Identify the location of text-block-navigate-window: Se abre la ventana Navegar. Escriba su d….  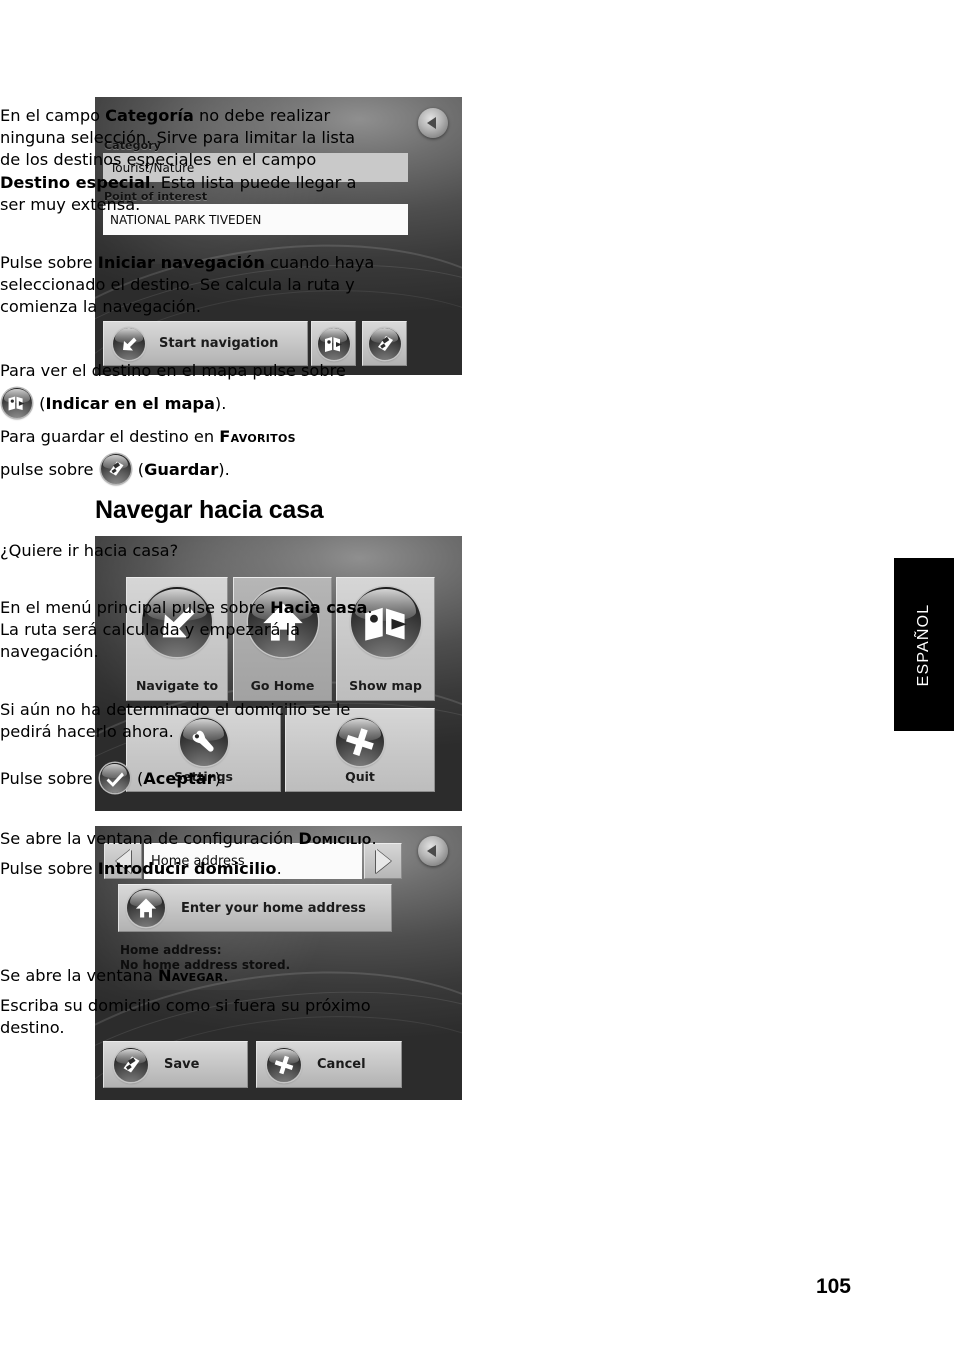
(190, 1002).